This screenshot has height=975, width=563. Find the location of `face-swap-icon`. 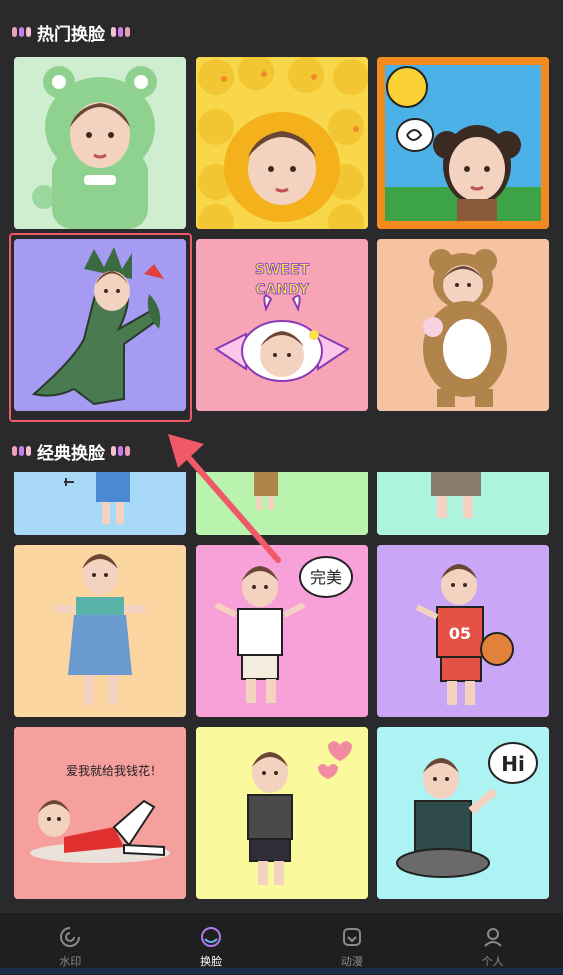

face-swap-icon is located at coordinates (211, 937).